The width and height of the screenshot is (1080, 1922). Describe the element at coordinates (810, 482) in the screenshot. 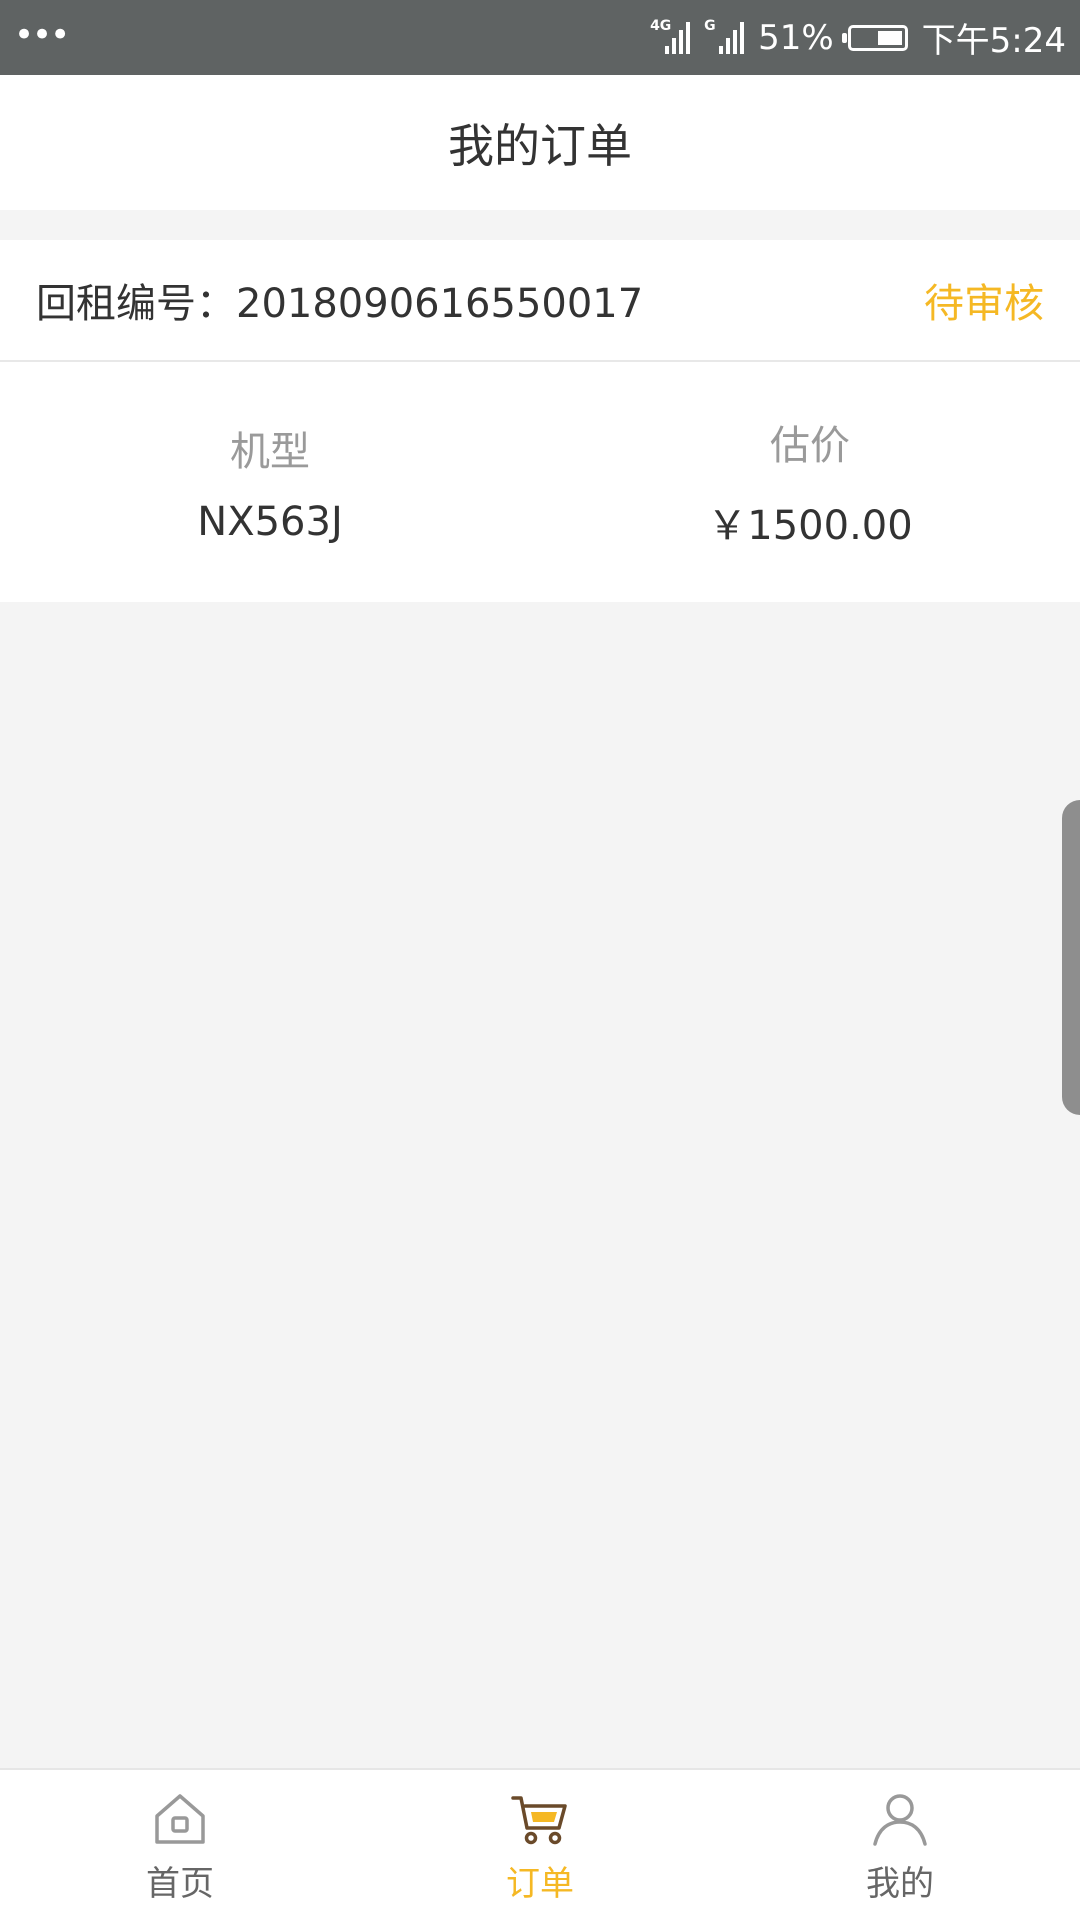

I see `price-column: 估价 ￥1500.00` at that location.